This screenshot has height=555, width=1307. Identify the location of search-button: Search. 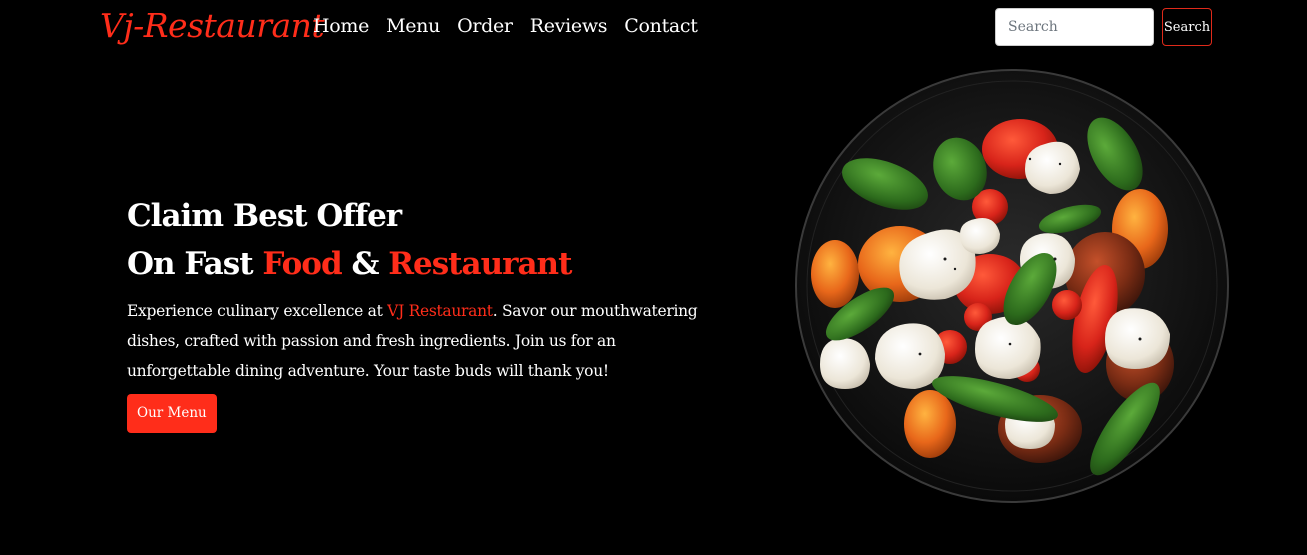
(1187, 27).